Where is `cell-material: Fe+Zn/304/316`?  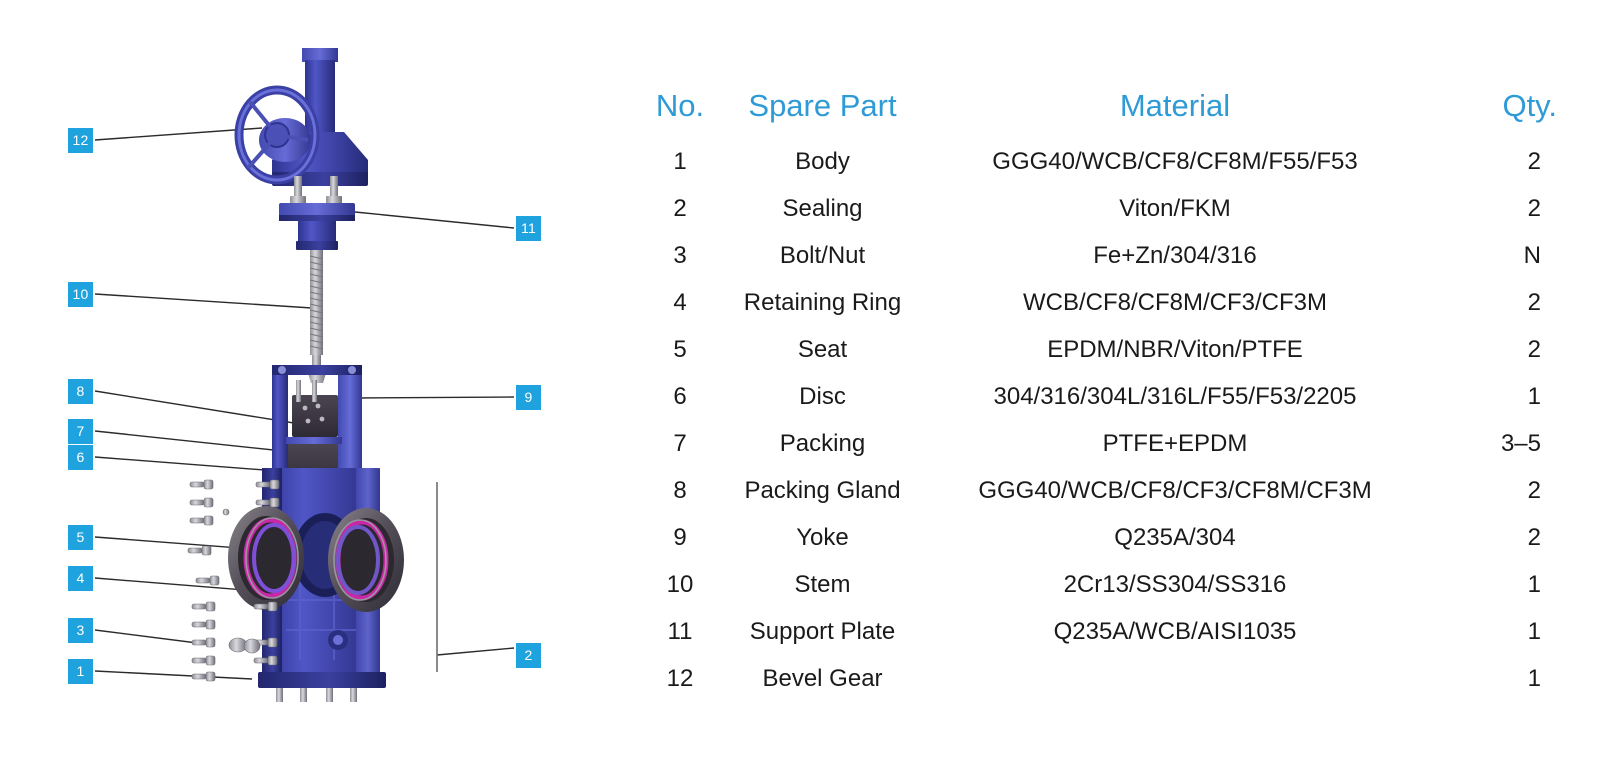 cell-material: Fe+Zn/304/316 is located at coordinates (1175, 255).